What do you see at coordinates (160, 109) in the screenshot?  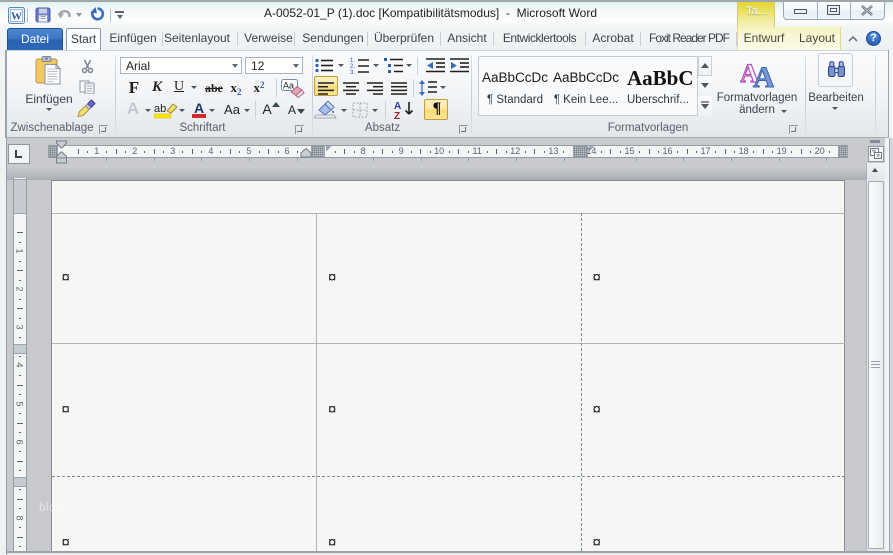 I see `svg-text: ab` at bounding box center [160, 109].